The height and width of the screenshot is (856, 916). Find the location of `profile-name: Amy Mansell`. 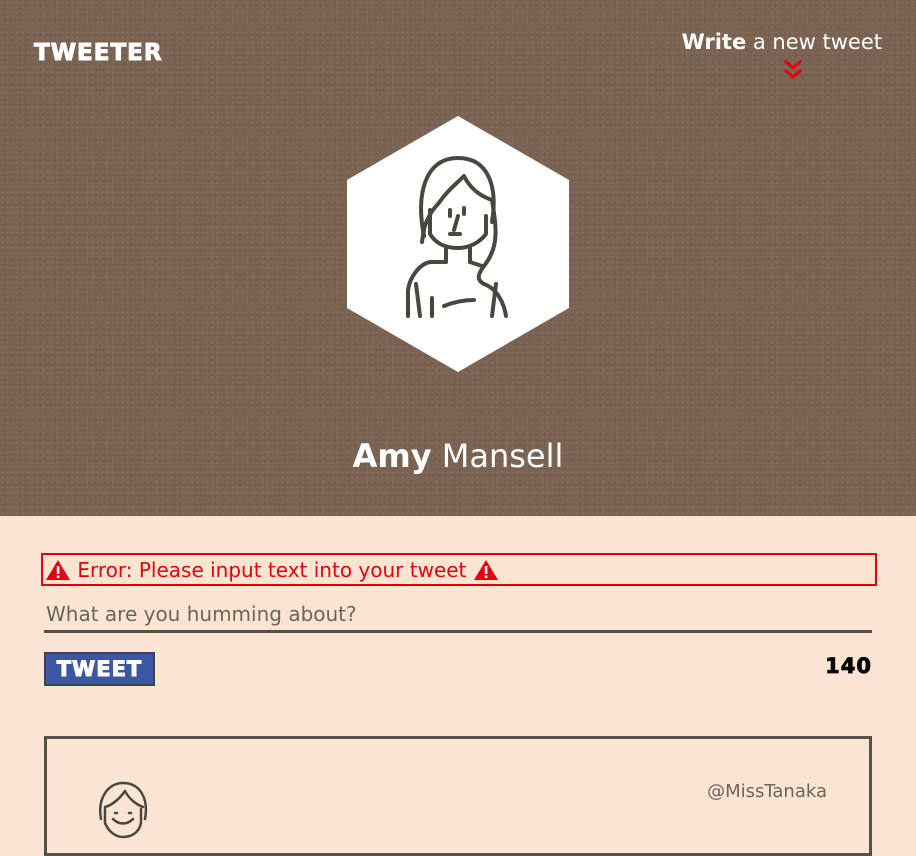

profile-name: Amy Mansell is located at coordinates (458, 456).